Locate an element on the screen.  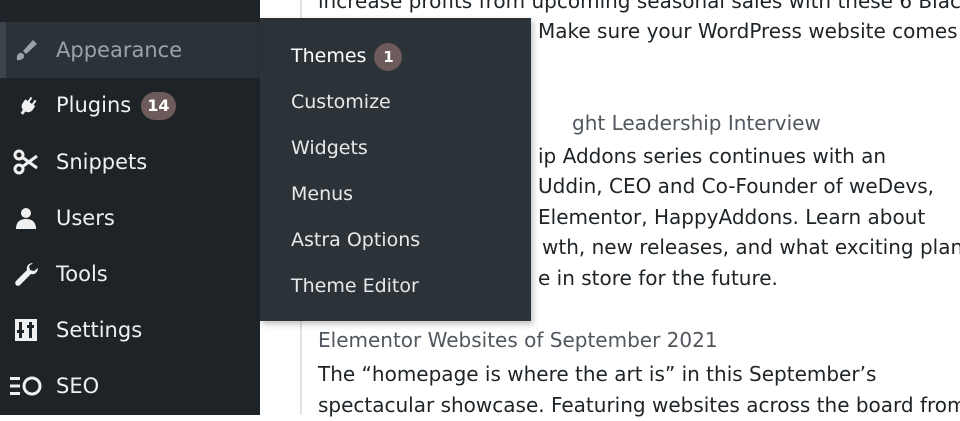
news-text-line: ip Addons series continues with an is located at coordinates (712, 156).